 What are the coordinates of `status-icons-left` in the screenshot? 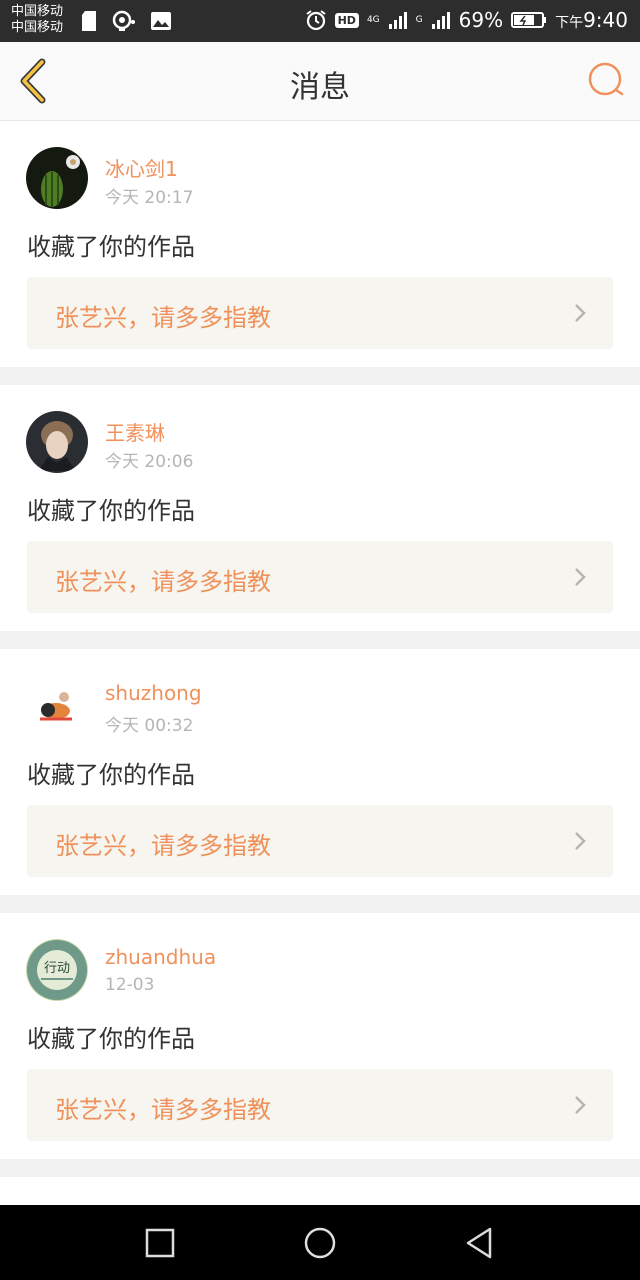 It's located at (126, 21).